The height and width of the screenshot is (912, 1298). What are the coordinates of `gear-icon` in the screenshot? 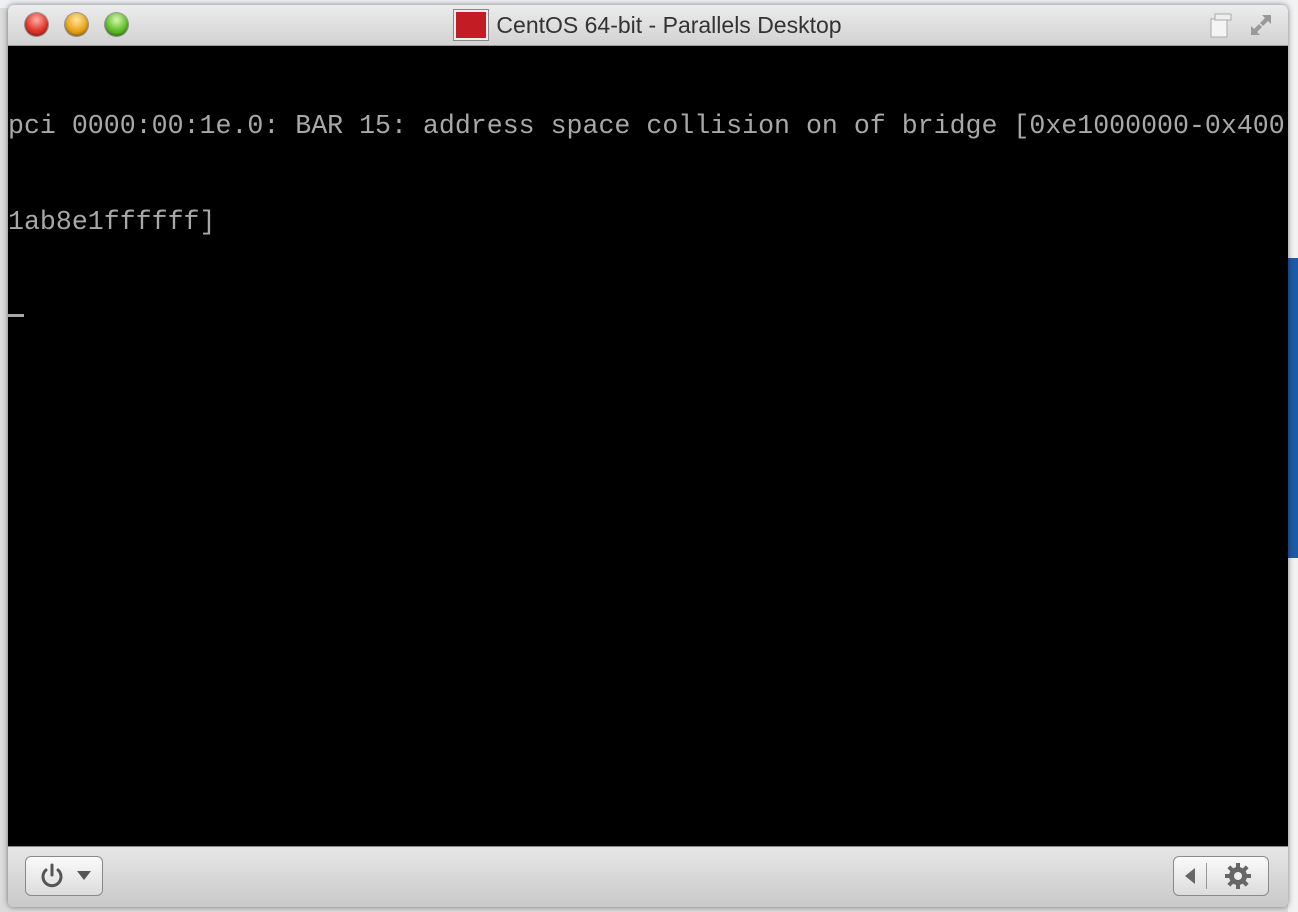 It's located at (1237, 876).